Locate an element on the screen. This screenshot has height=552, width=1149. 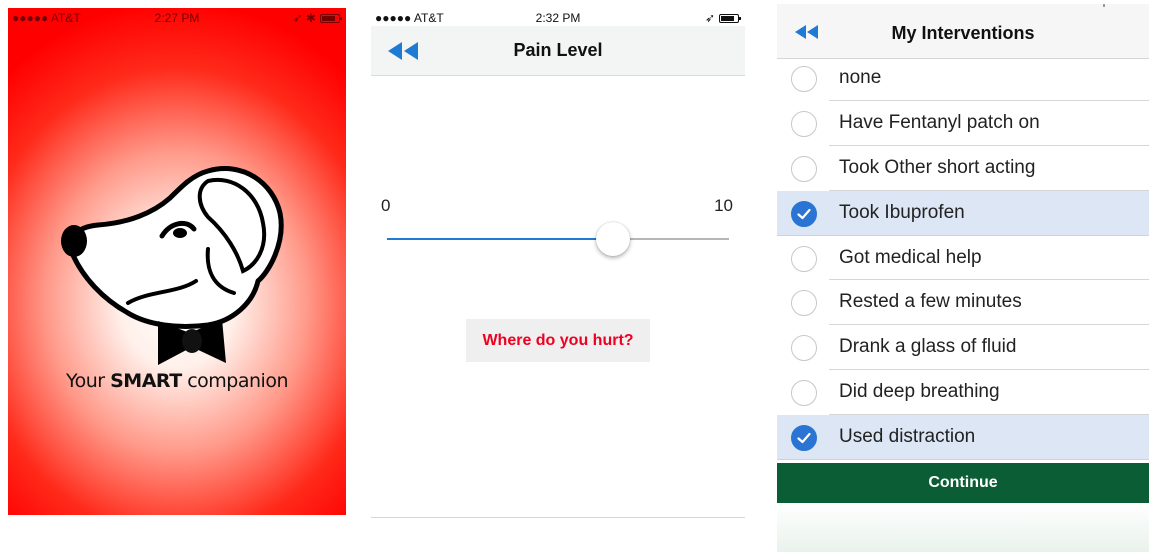
tagline: Your SMART companion is located at coordinates (177, 381).